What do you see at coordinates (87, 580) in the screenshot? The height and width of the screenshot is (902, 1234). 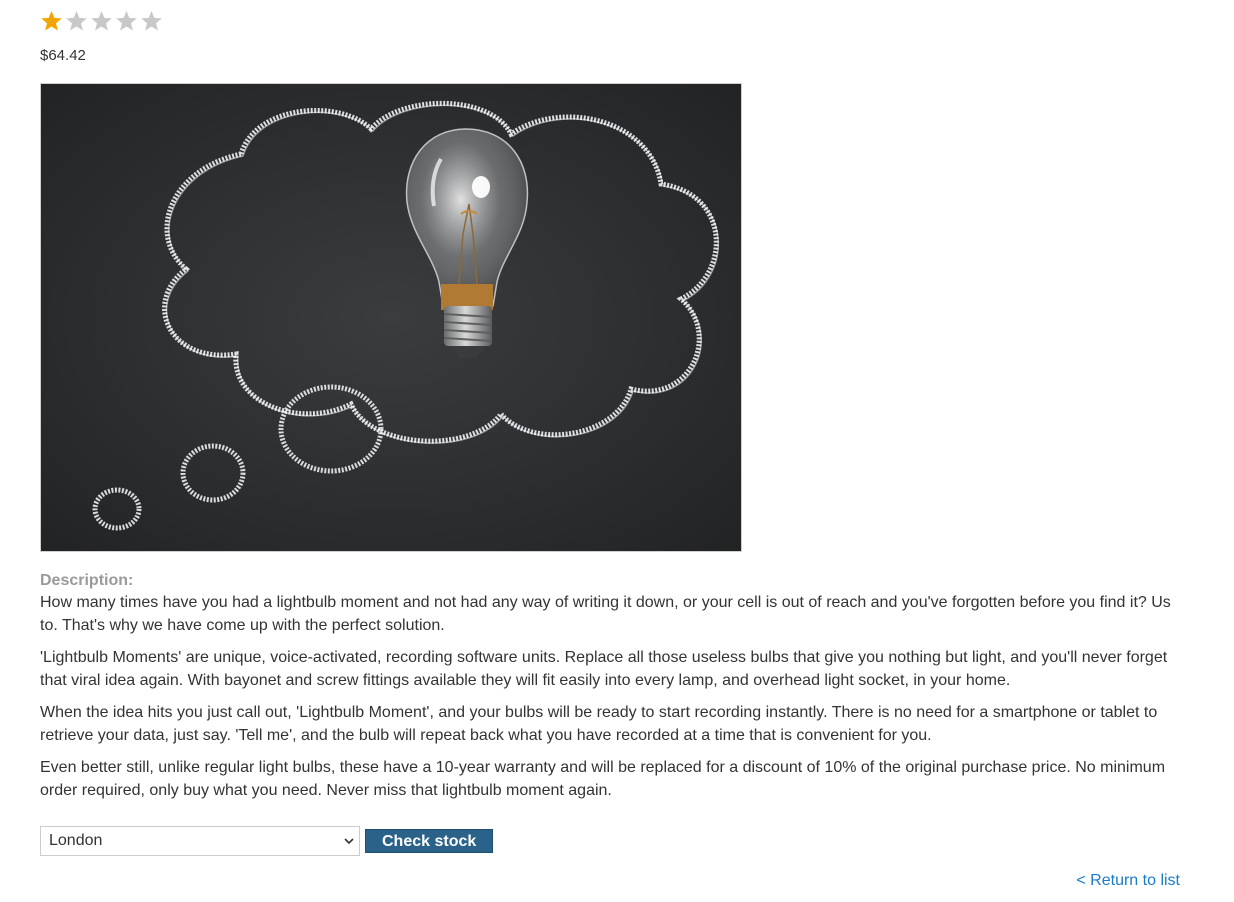 I see `description-label: Description:` at bounding box center [87, 580].